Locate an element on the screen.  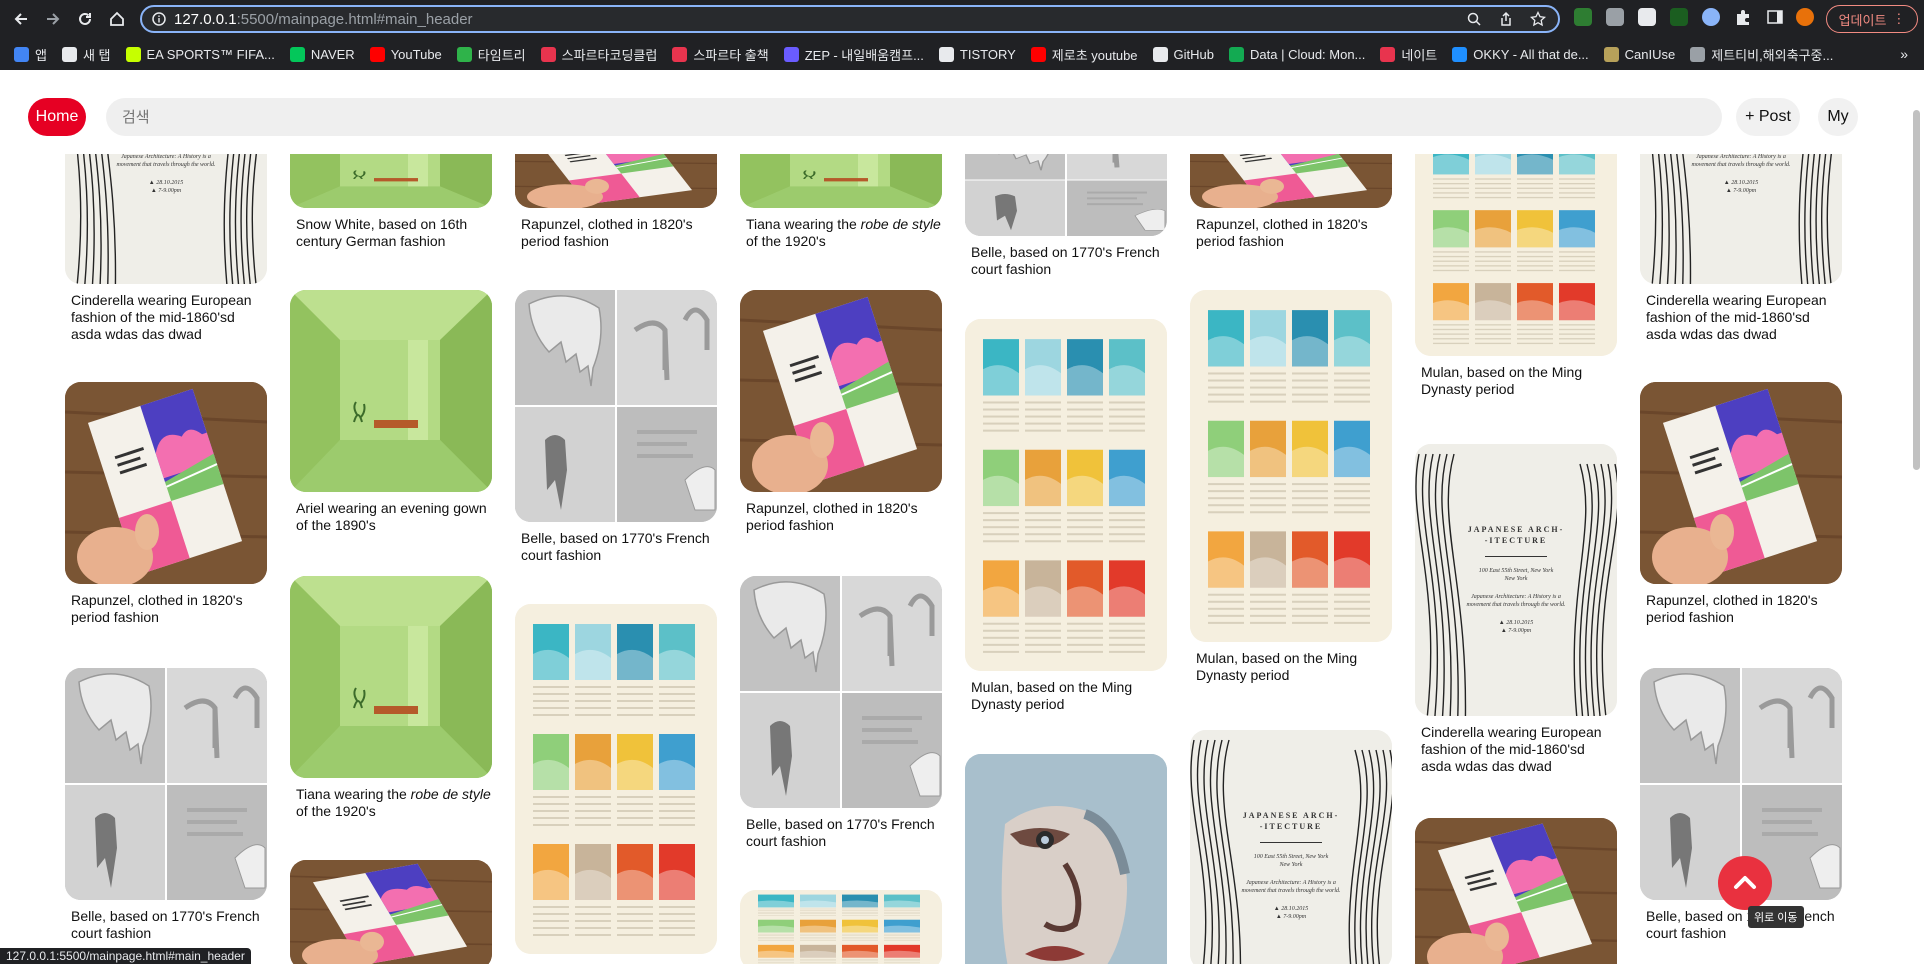
share-icon is located at coordinates (1506, 21).